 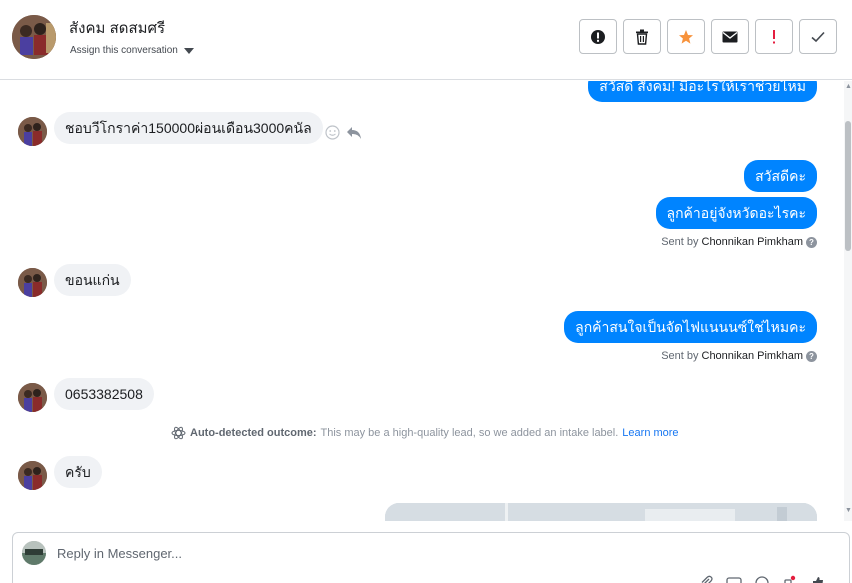 I want to click on exclamation-icon, so click(x=774, y=36).